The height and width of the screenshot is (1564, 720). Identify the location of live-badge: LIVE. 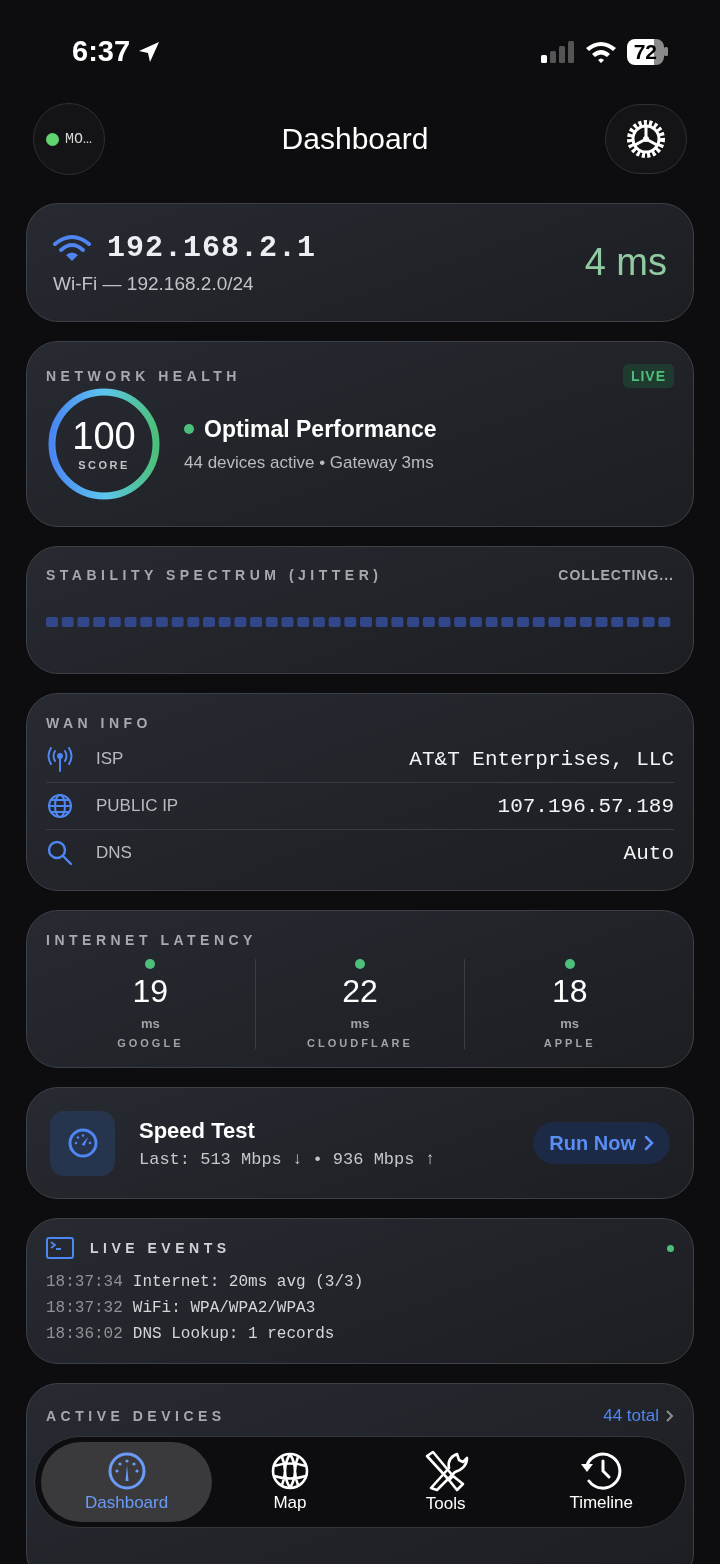
(648, 376).